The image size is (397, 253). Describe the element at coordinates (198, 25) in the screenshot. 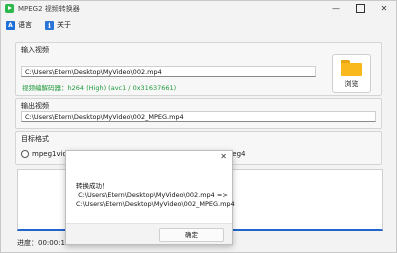

I see `menu-bar: A 语言 i 关于` at that location.